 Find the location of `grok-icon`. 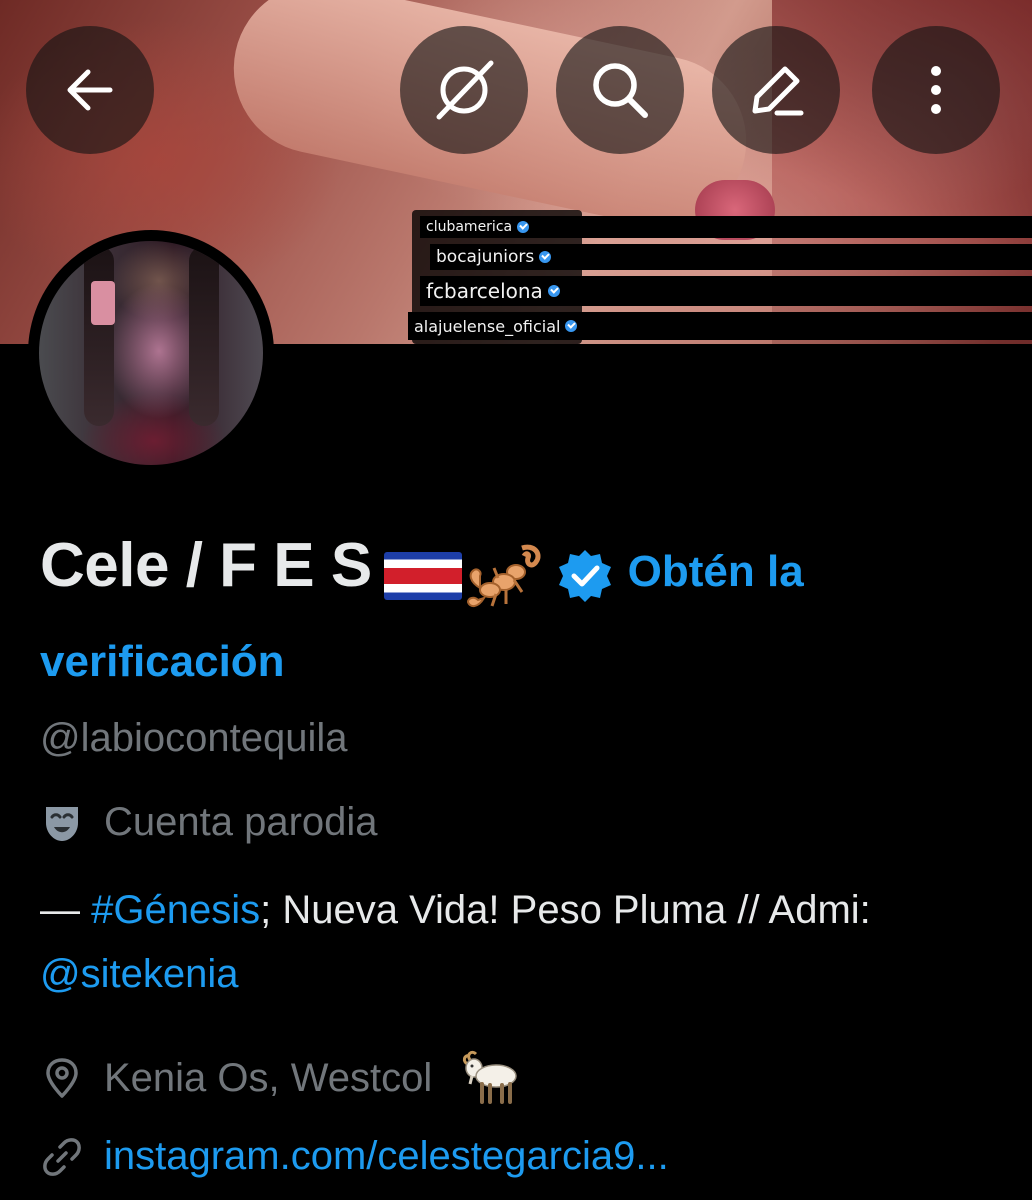

grok-icon is located at coordinates (465, 90).